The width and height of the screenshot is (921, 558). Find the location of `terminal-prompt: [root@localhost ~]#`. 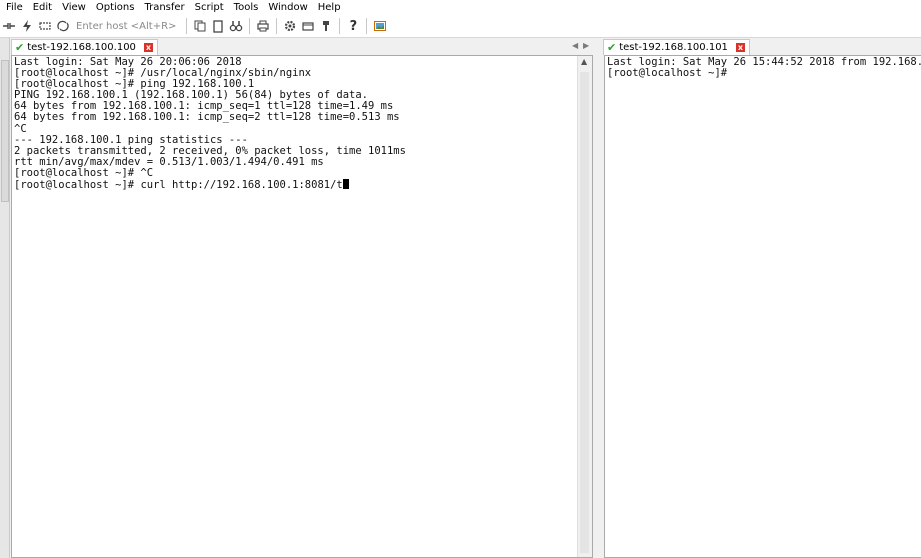

terminal-prompt: [root@localhost ~]# is located at coordinates (77, 185).